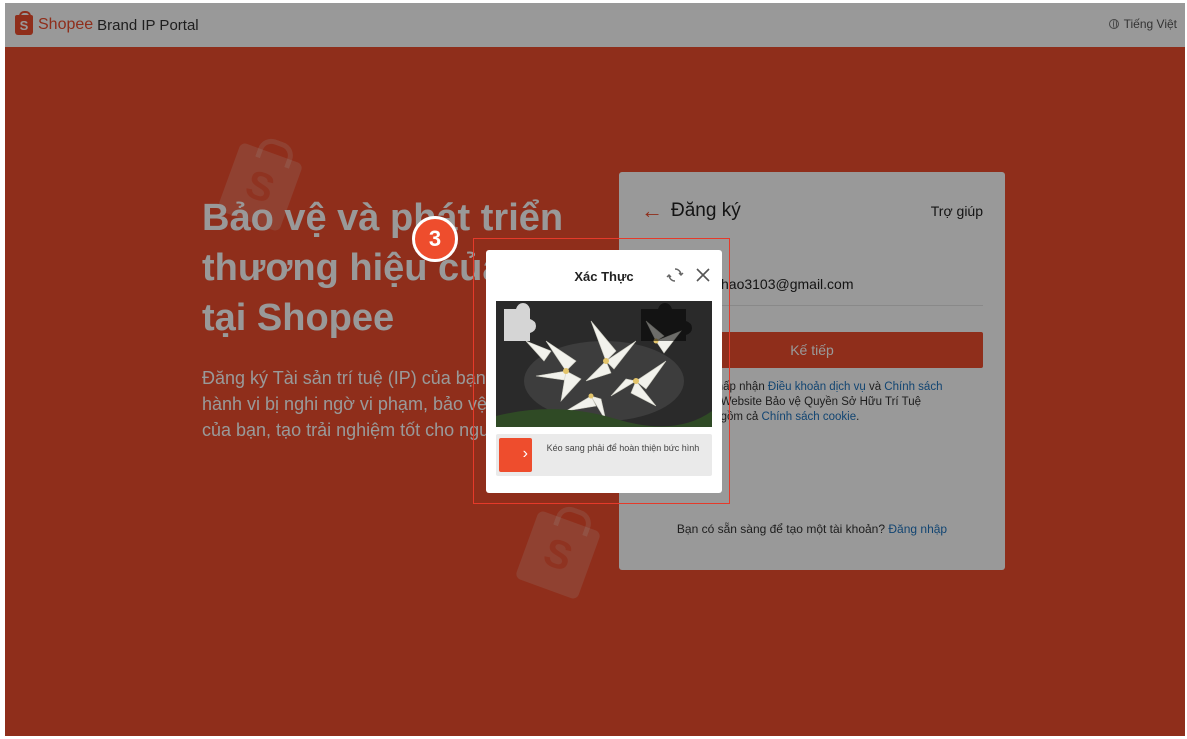 The width and height of the screenshot is (1187, 739). I want to click on step-number-badge: 3, so click(435, 239).